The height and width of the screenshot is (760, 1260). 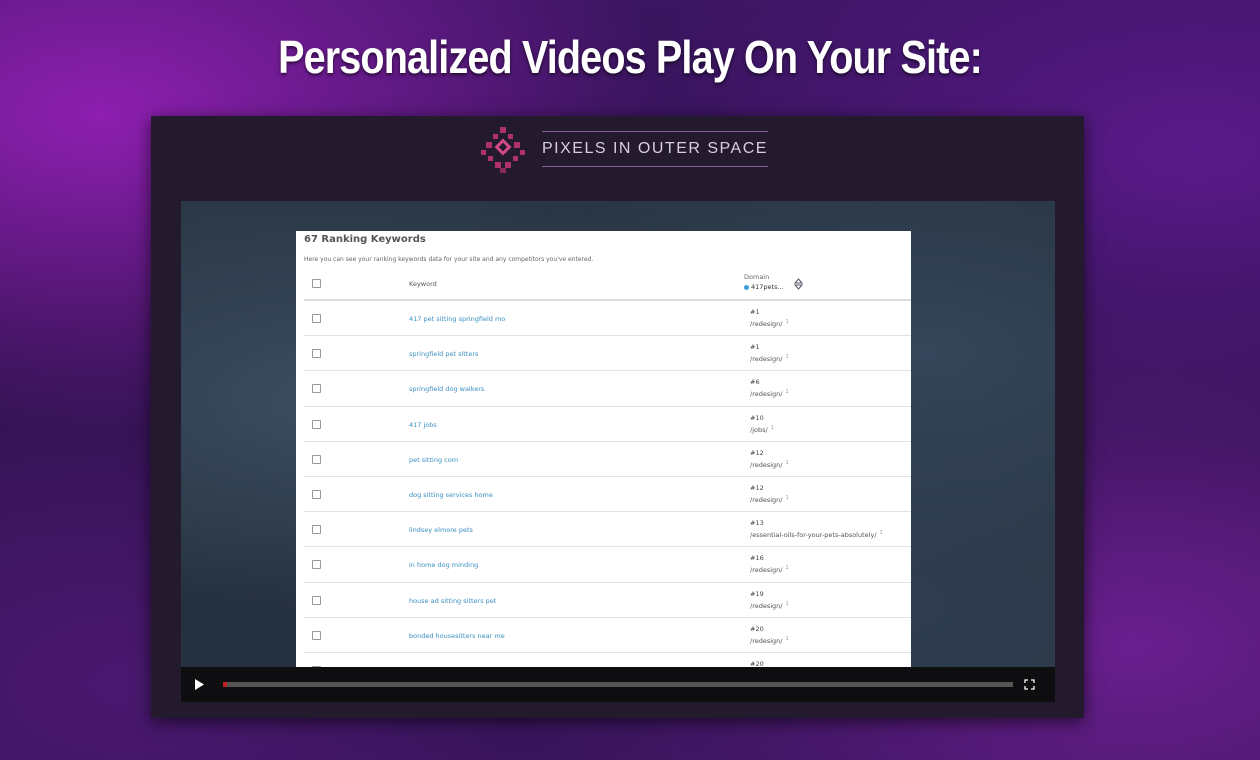 I want to click on panel-title: 67 Ranking Keywords, so click(x=365, y=239).